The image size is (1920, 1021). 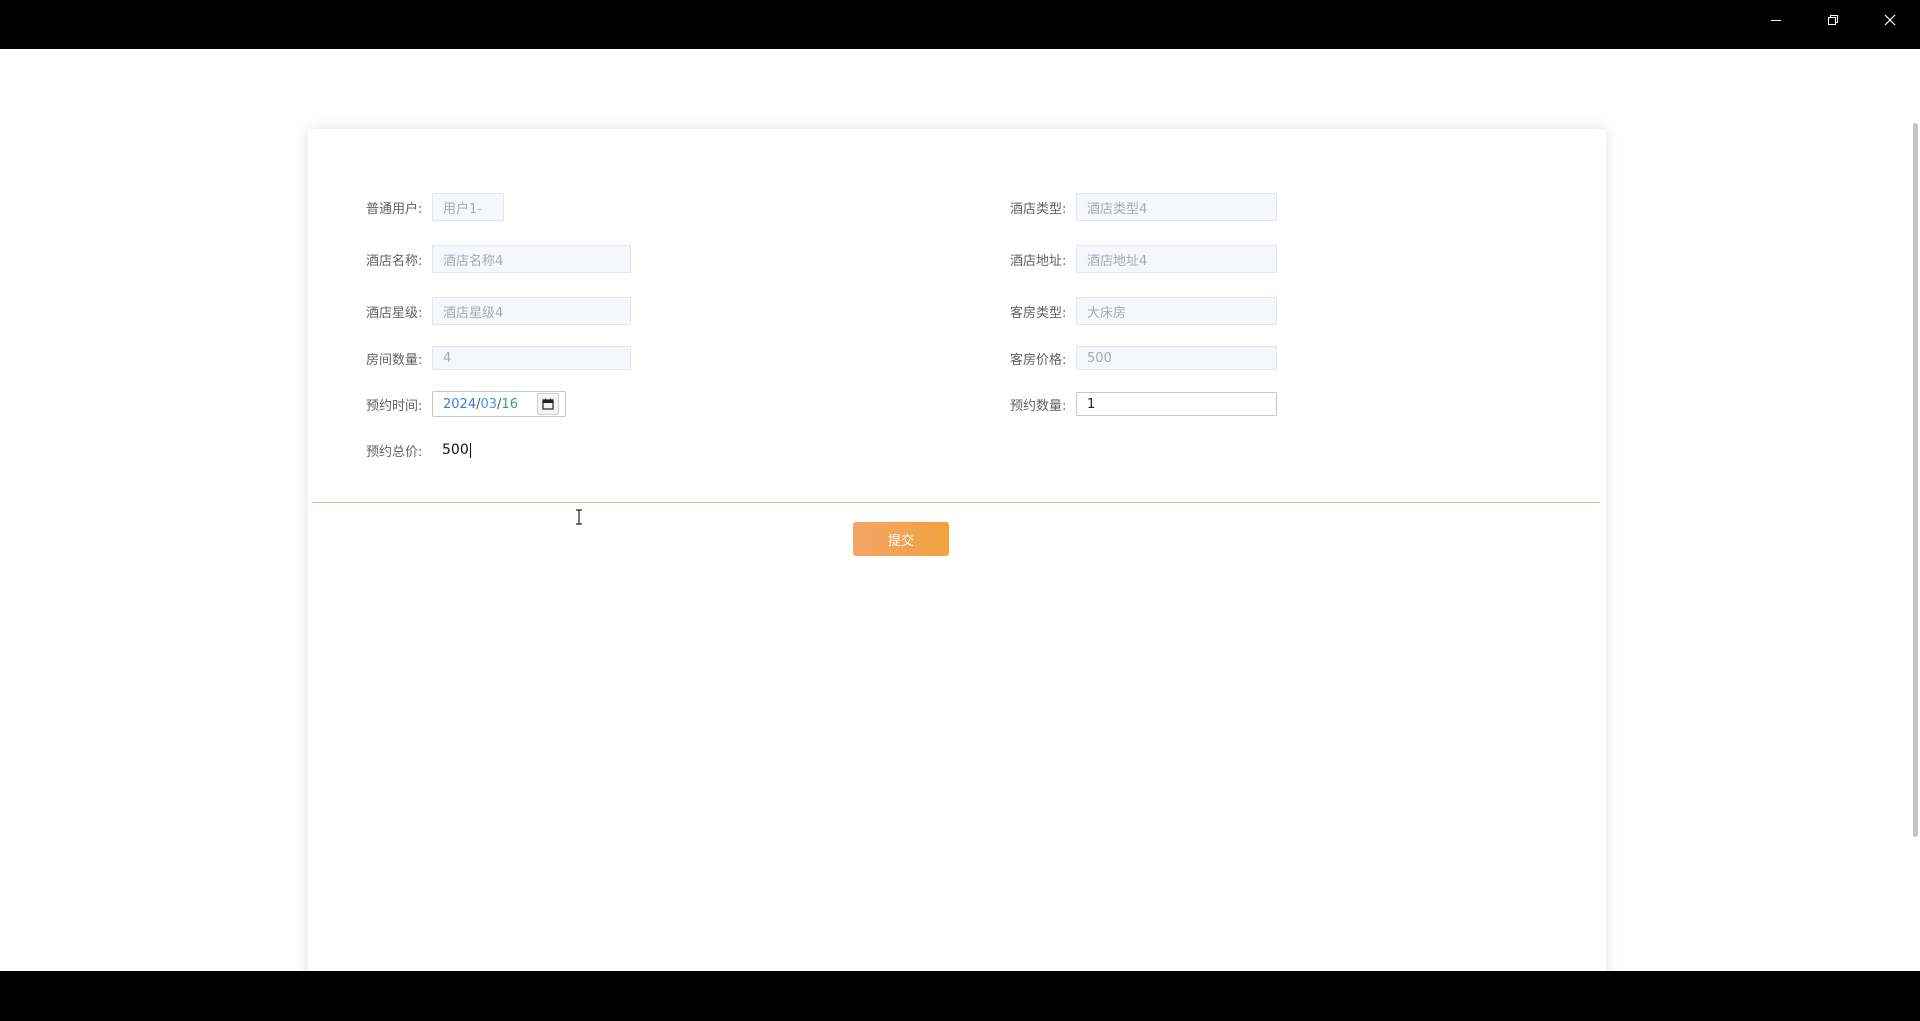 I want to click on field-booking-count: 预约数量: 1, so click(x=1143, y=404).